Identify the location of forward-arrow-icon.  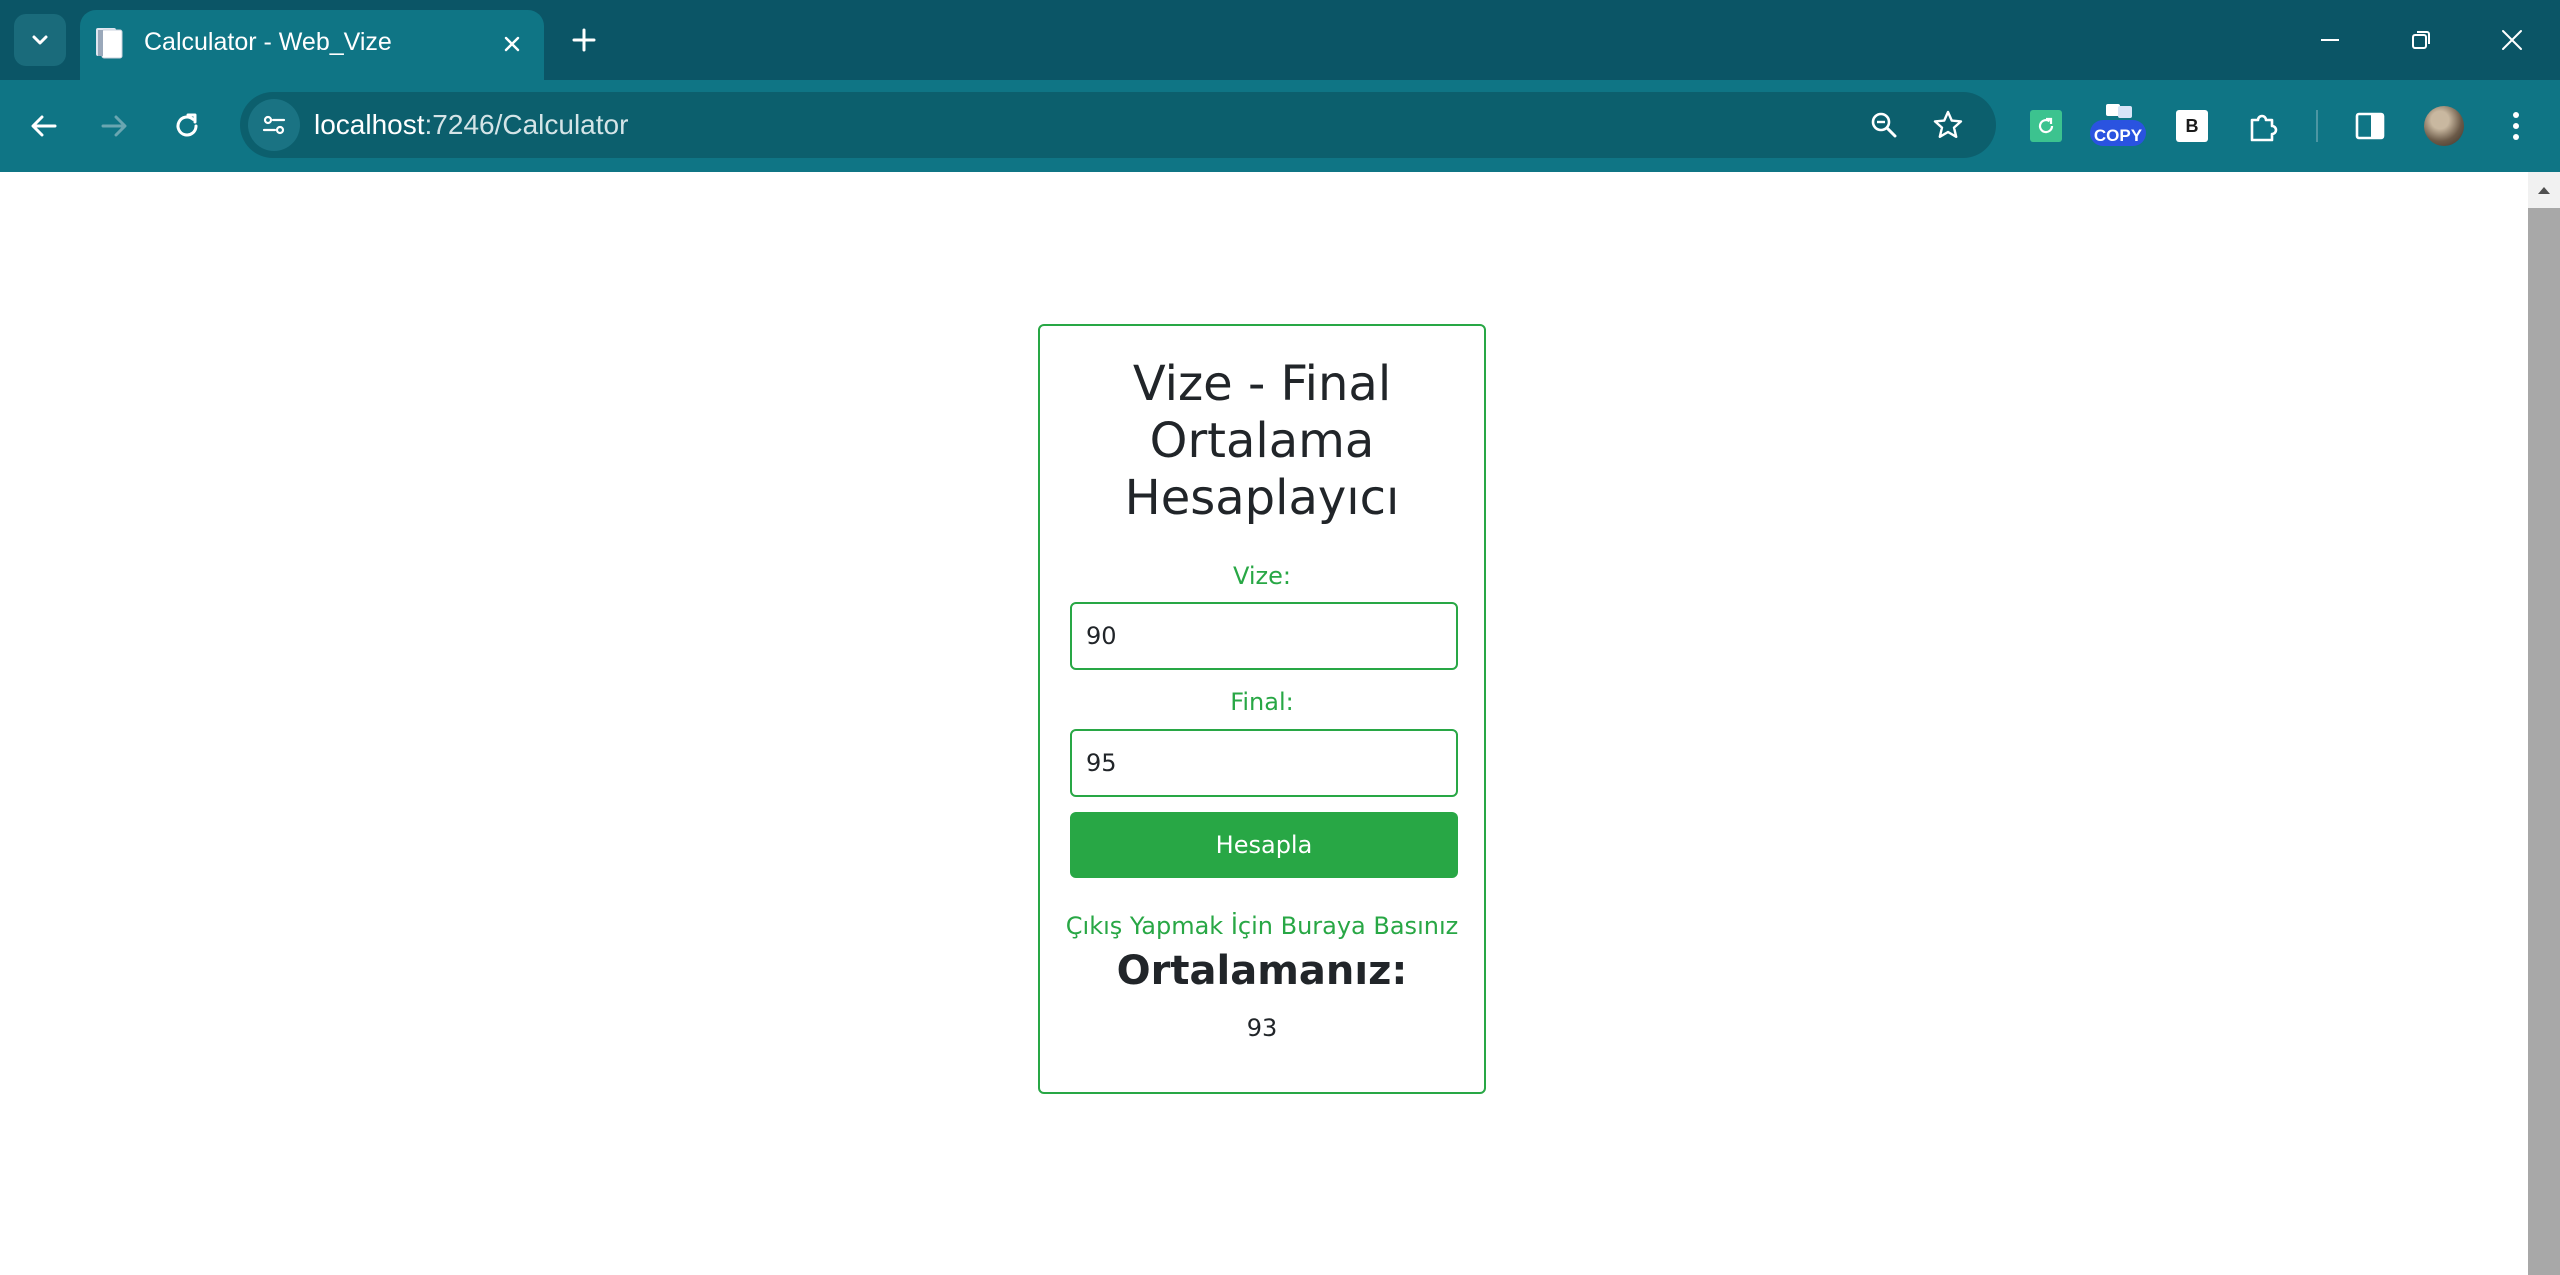
(114, 126).